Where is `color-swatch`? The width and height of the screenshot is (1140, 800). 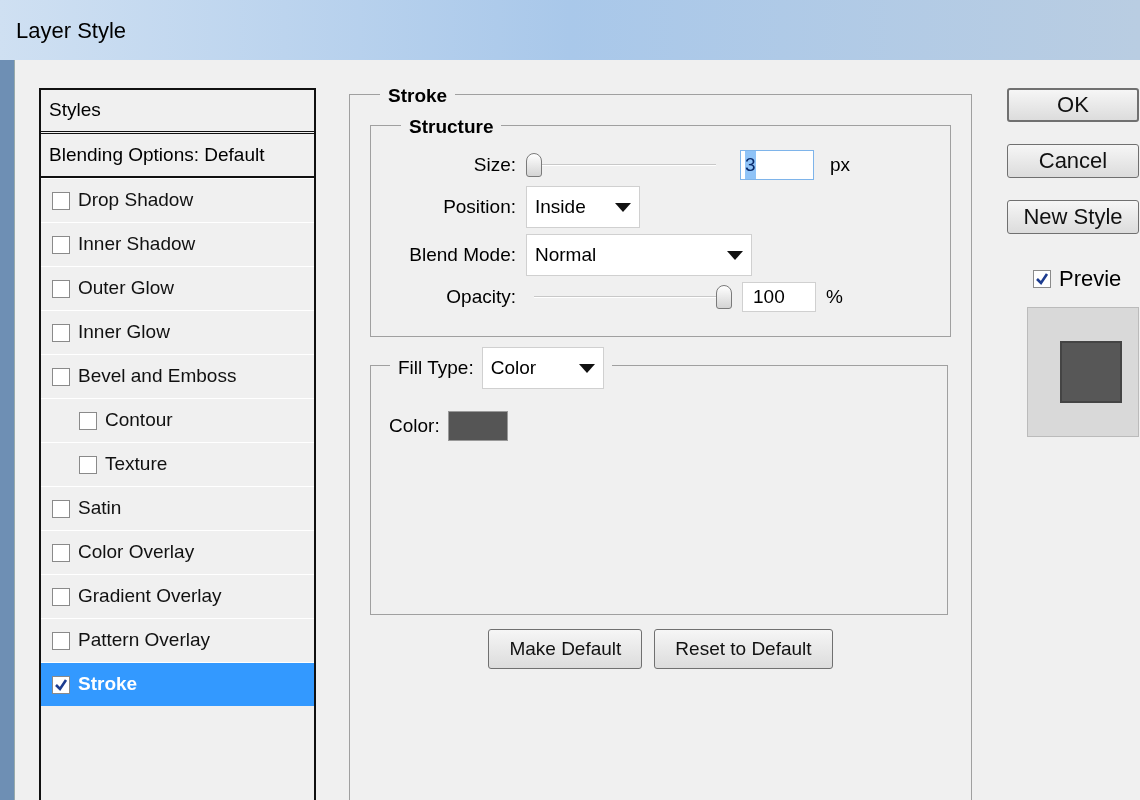 color-swatch is located at coordinates (477, 426).